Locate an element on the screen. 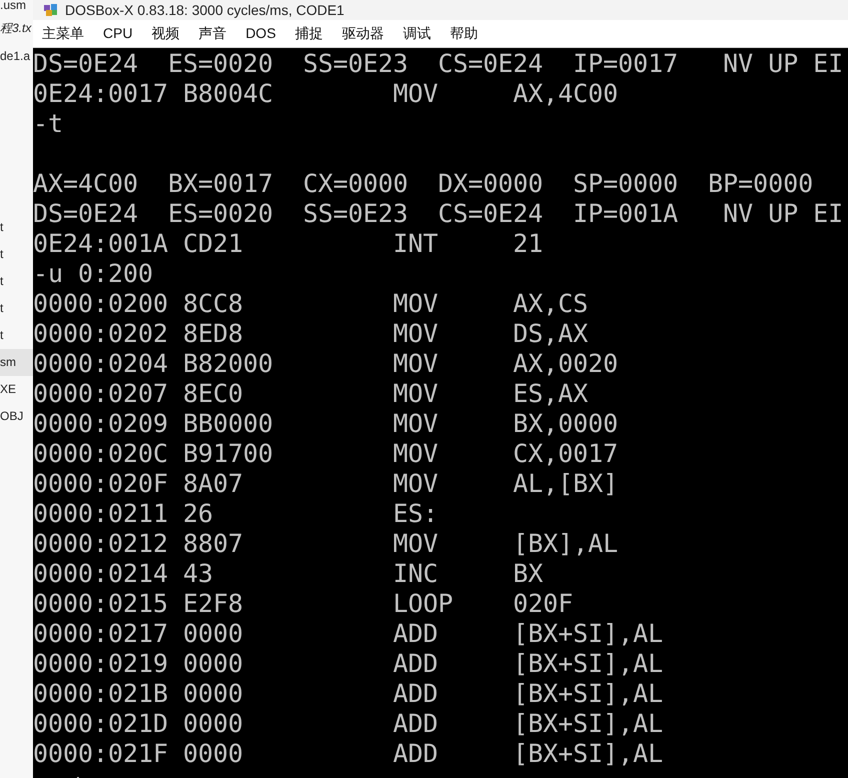 The height and width of the screenshot is (778, 848). console-line: 0E24:0017 B8004C MOV AX,4C00 is located at coordinates (325, 93).